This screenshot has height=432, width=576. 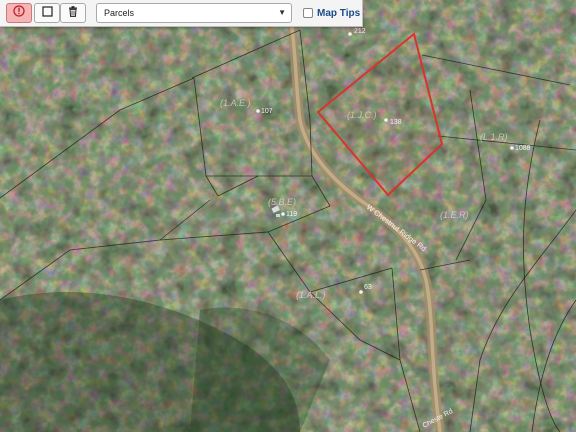 I want to click on square-icon, so click(x=47, y=13).